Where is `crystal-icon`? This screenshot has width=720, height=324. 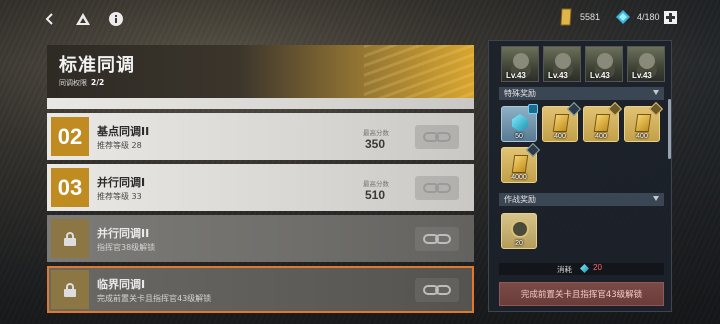 crystal-icon is located at coordinates (520, 123).